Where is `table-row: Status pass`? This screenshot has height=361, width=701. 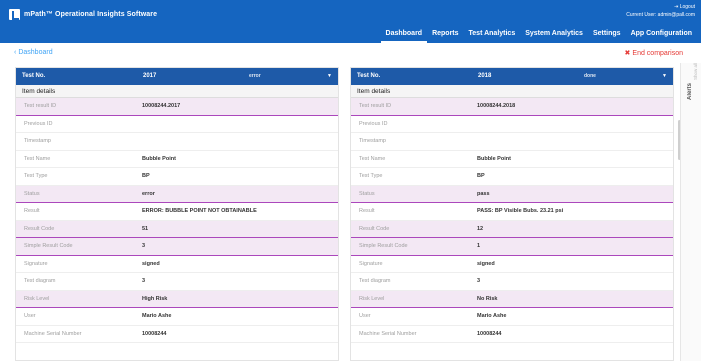 table-row: Status pass is located at coordinates (512, 194).